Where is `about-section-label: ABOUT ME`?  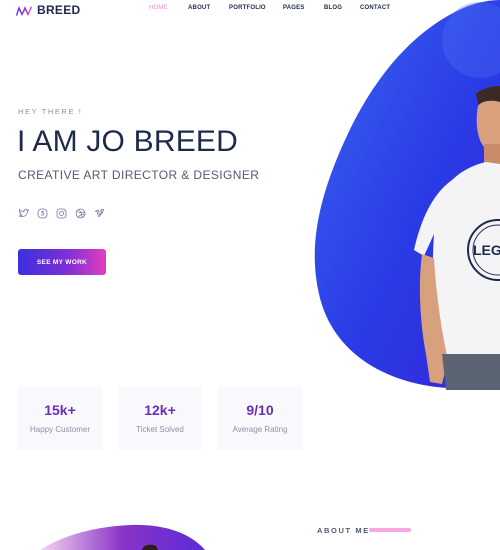
about-section-label: ABOUT ME is located at coordinates (343, 530).